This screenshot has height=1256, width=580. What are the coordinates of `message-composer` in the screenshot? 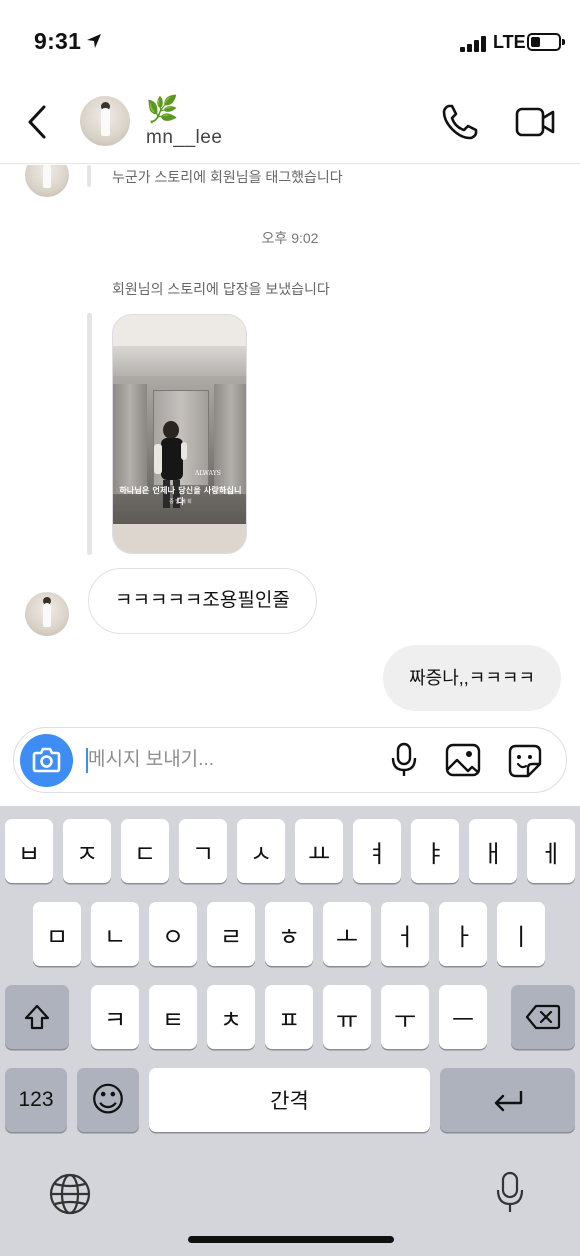 It's located at (290, 760).